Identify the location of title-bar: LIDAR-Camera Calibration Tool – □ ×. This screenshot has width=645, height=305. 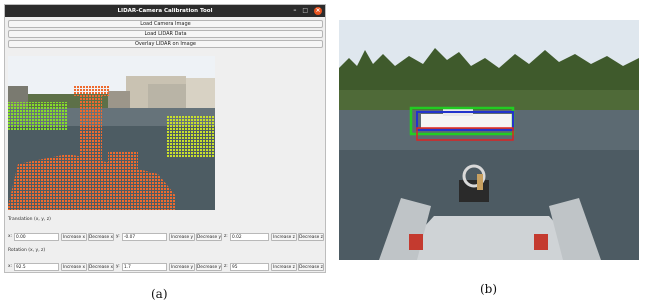
(165, 11).